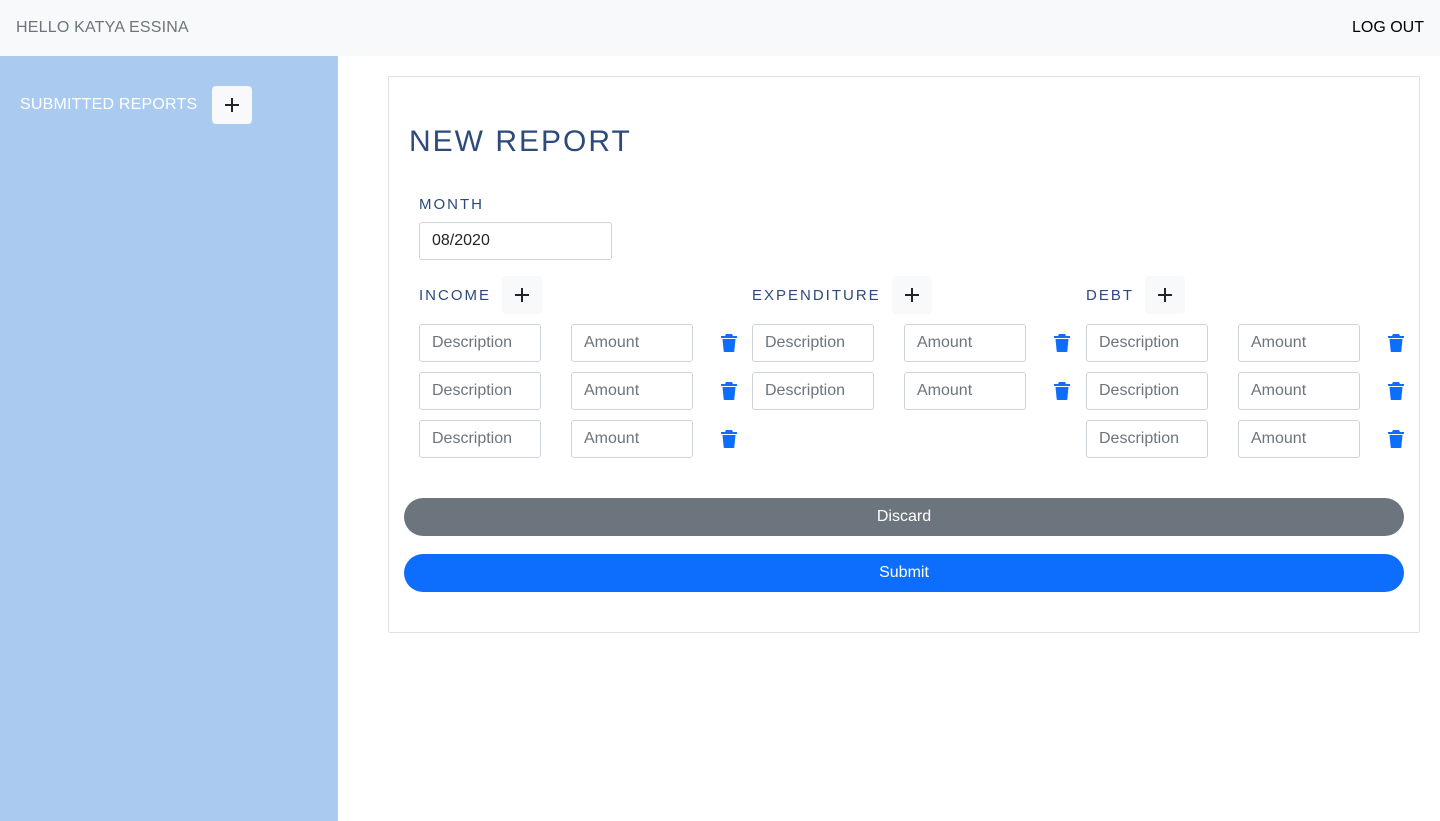 The height and width of the screenshot is (821, 1440). Describe the element at coordinates (816, 295) in the screenshot. I see `expenditure-label: EXPENDITURE` at that location.